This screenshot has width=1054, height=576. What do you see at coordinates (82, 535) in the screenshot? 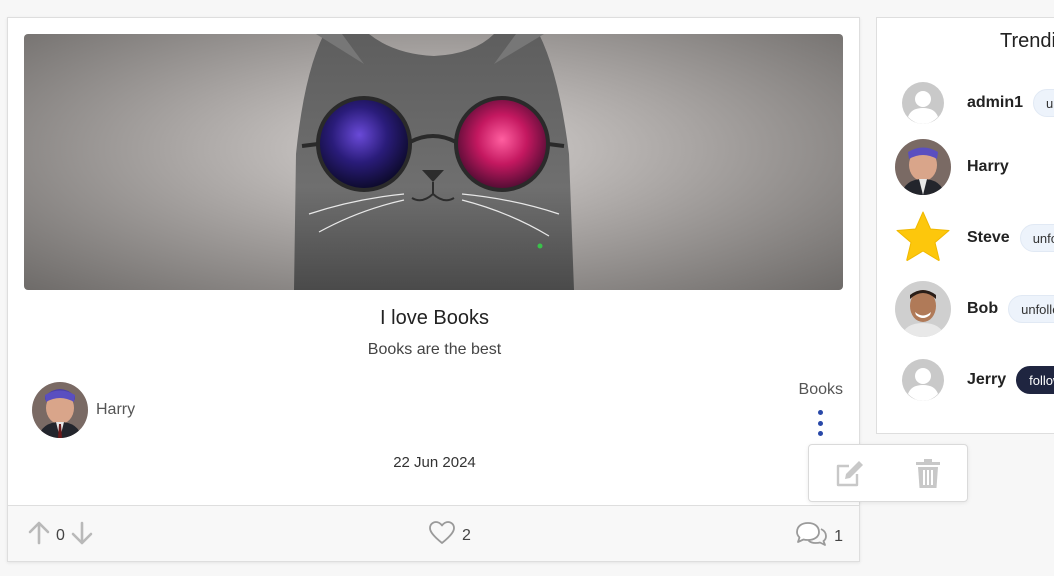
I see `arrow-down-icon` at bounding box center [82, 535].